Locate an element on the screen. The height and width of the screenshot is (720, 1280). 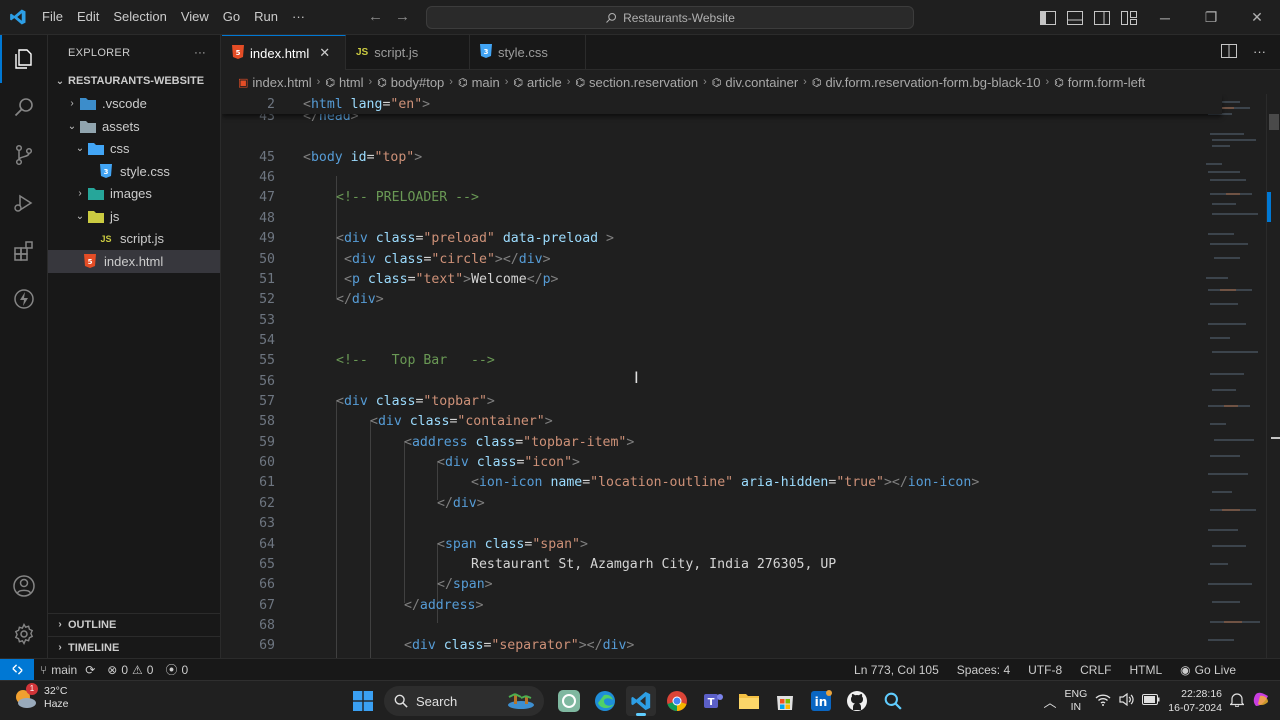
menu-go: Go is located at coordinates (231, 17).